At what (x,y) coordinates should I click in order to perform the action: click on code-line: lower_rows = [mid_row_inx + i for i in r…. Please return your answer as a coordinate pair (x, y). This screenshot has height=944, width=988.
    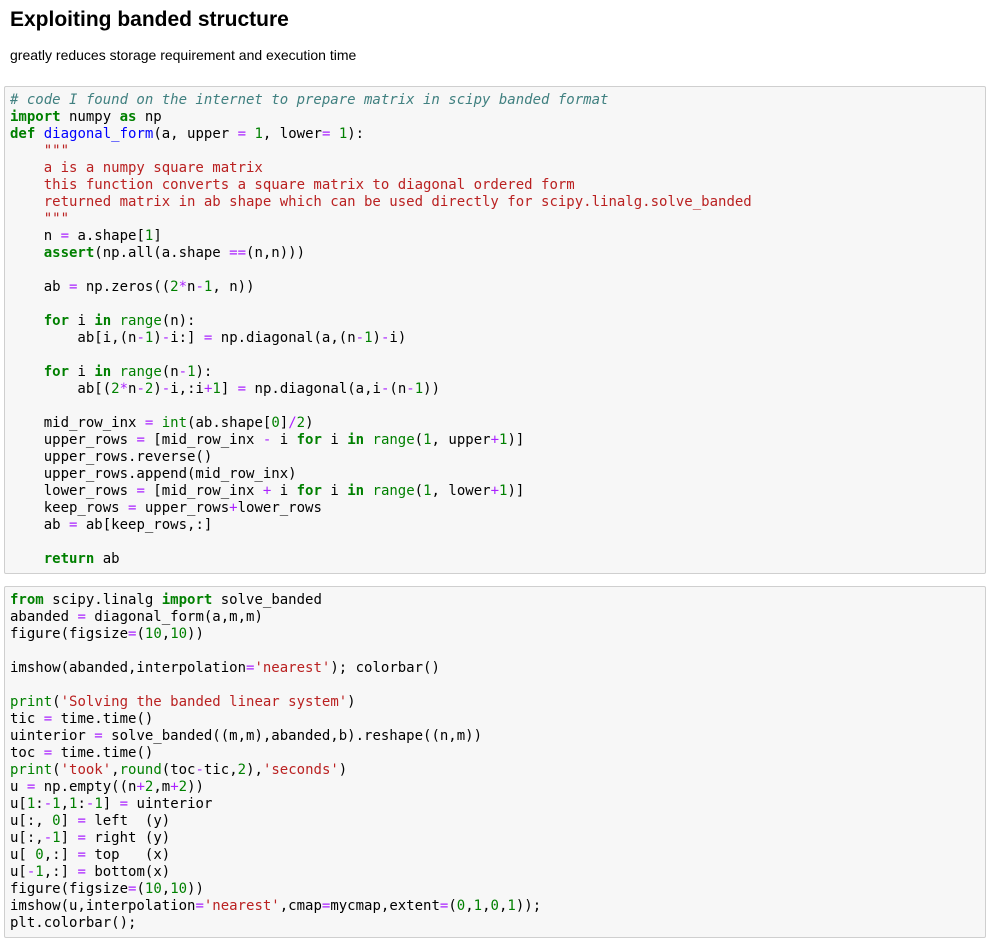
    Looking at the image, I should click on (497, 491).